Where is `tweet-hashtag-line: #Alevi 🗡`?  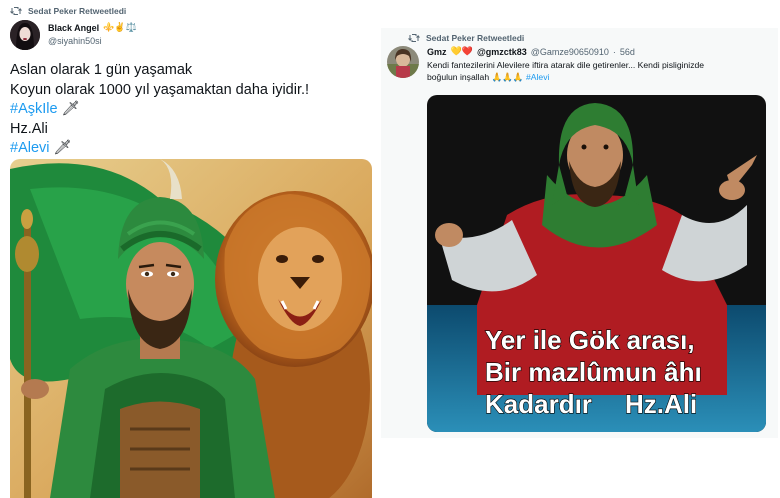
tweet-hashtag-line: #Alevi 🗡 is located at coordinates (192, 149).